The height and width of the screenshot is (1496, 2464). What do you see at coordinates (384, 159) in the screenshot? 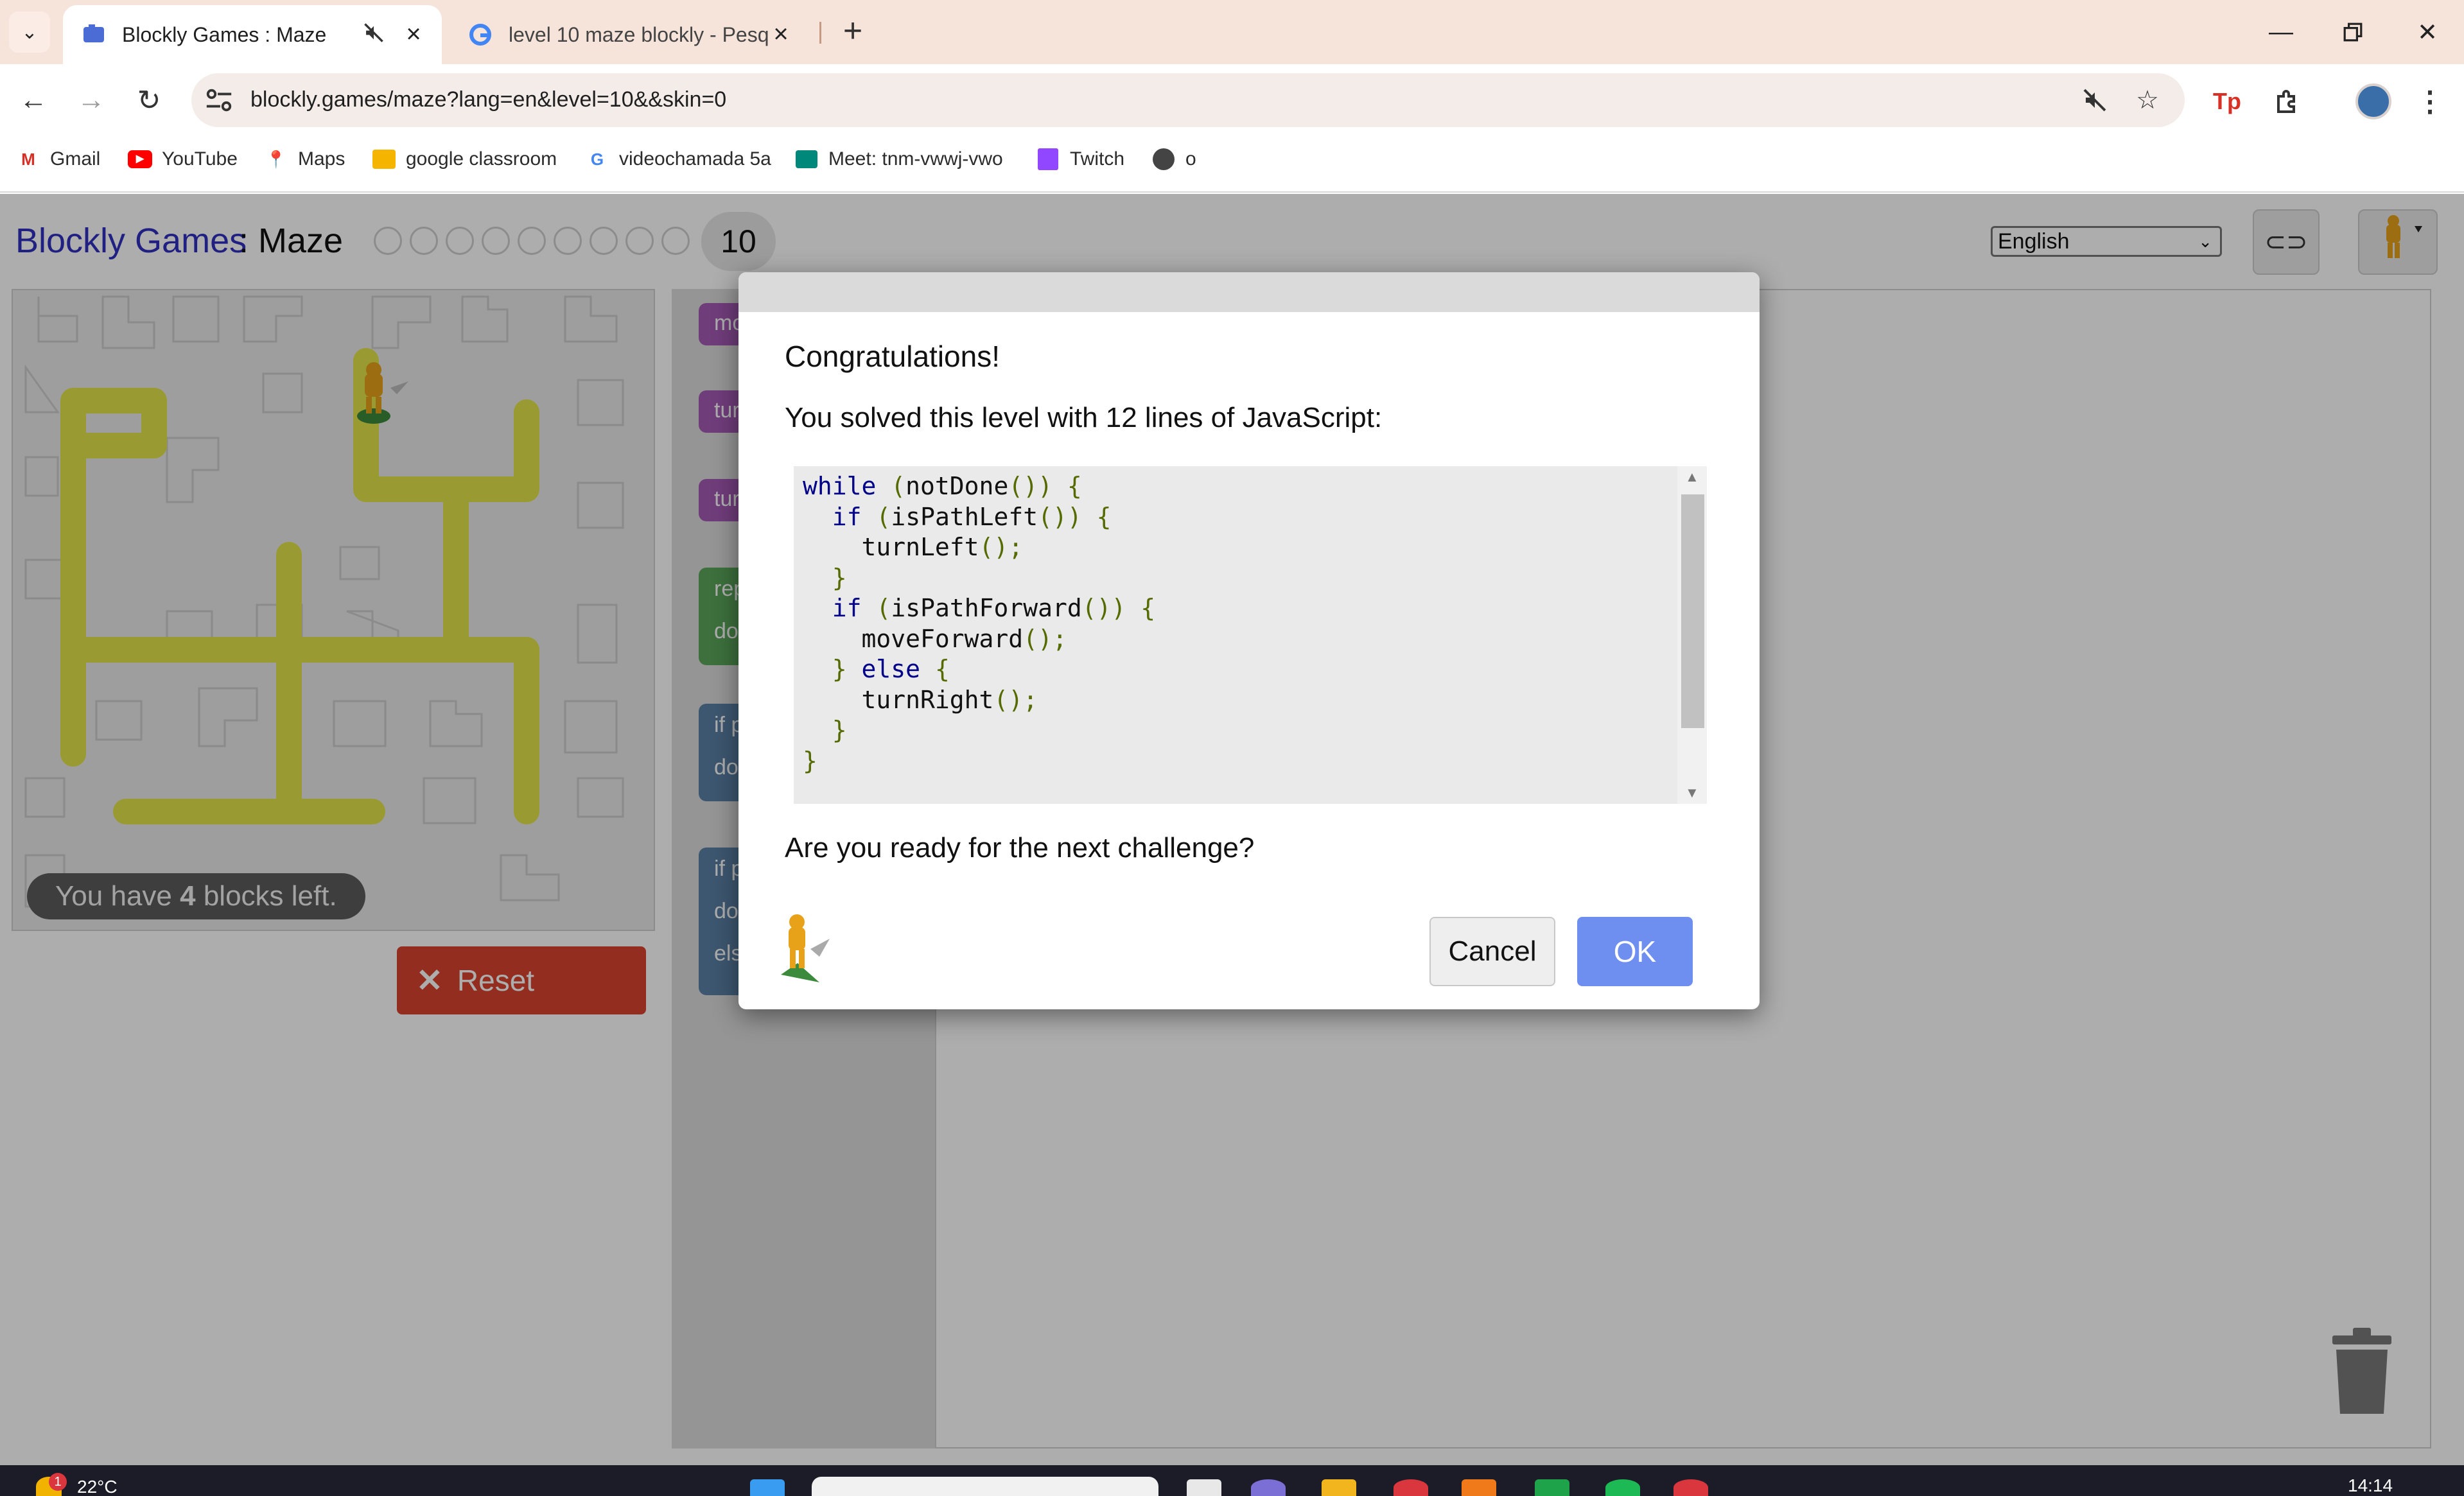
I see `classroom-icon` at bounding box center [384, 159].